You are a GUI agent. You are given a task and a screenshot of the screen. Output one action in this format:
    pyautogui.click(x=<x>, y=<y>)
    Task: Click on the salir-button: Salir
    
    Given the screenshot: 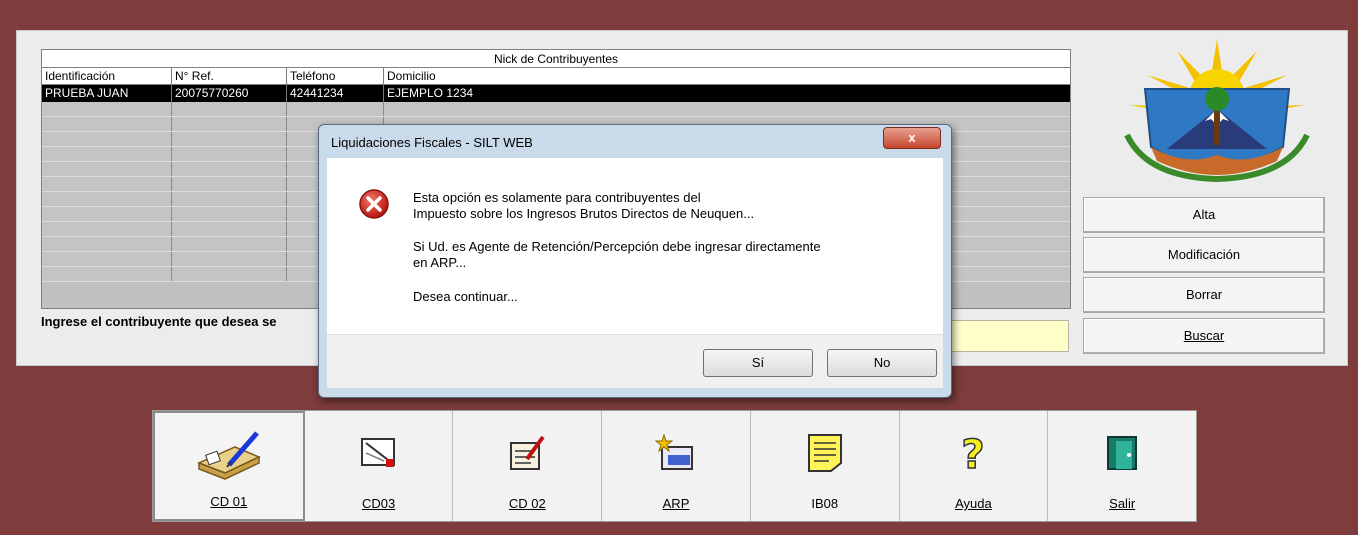 What is the action you would take?
    pyautogui.click(x=1122, y=466)
    